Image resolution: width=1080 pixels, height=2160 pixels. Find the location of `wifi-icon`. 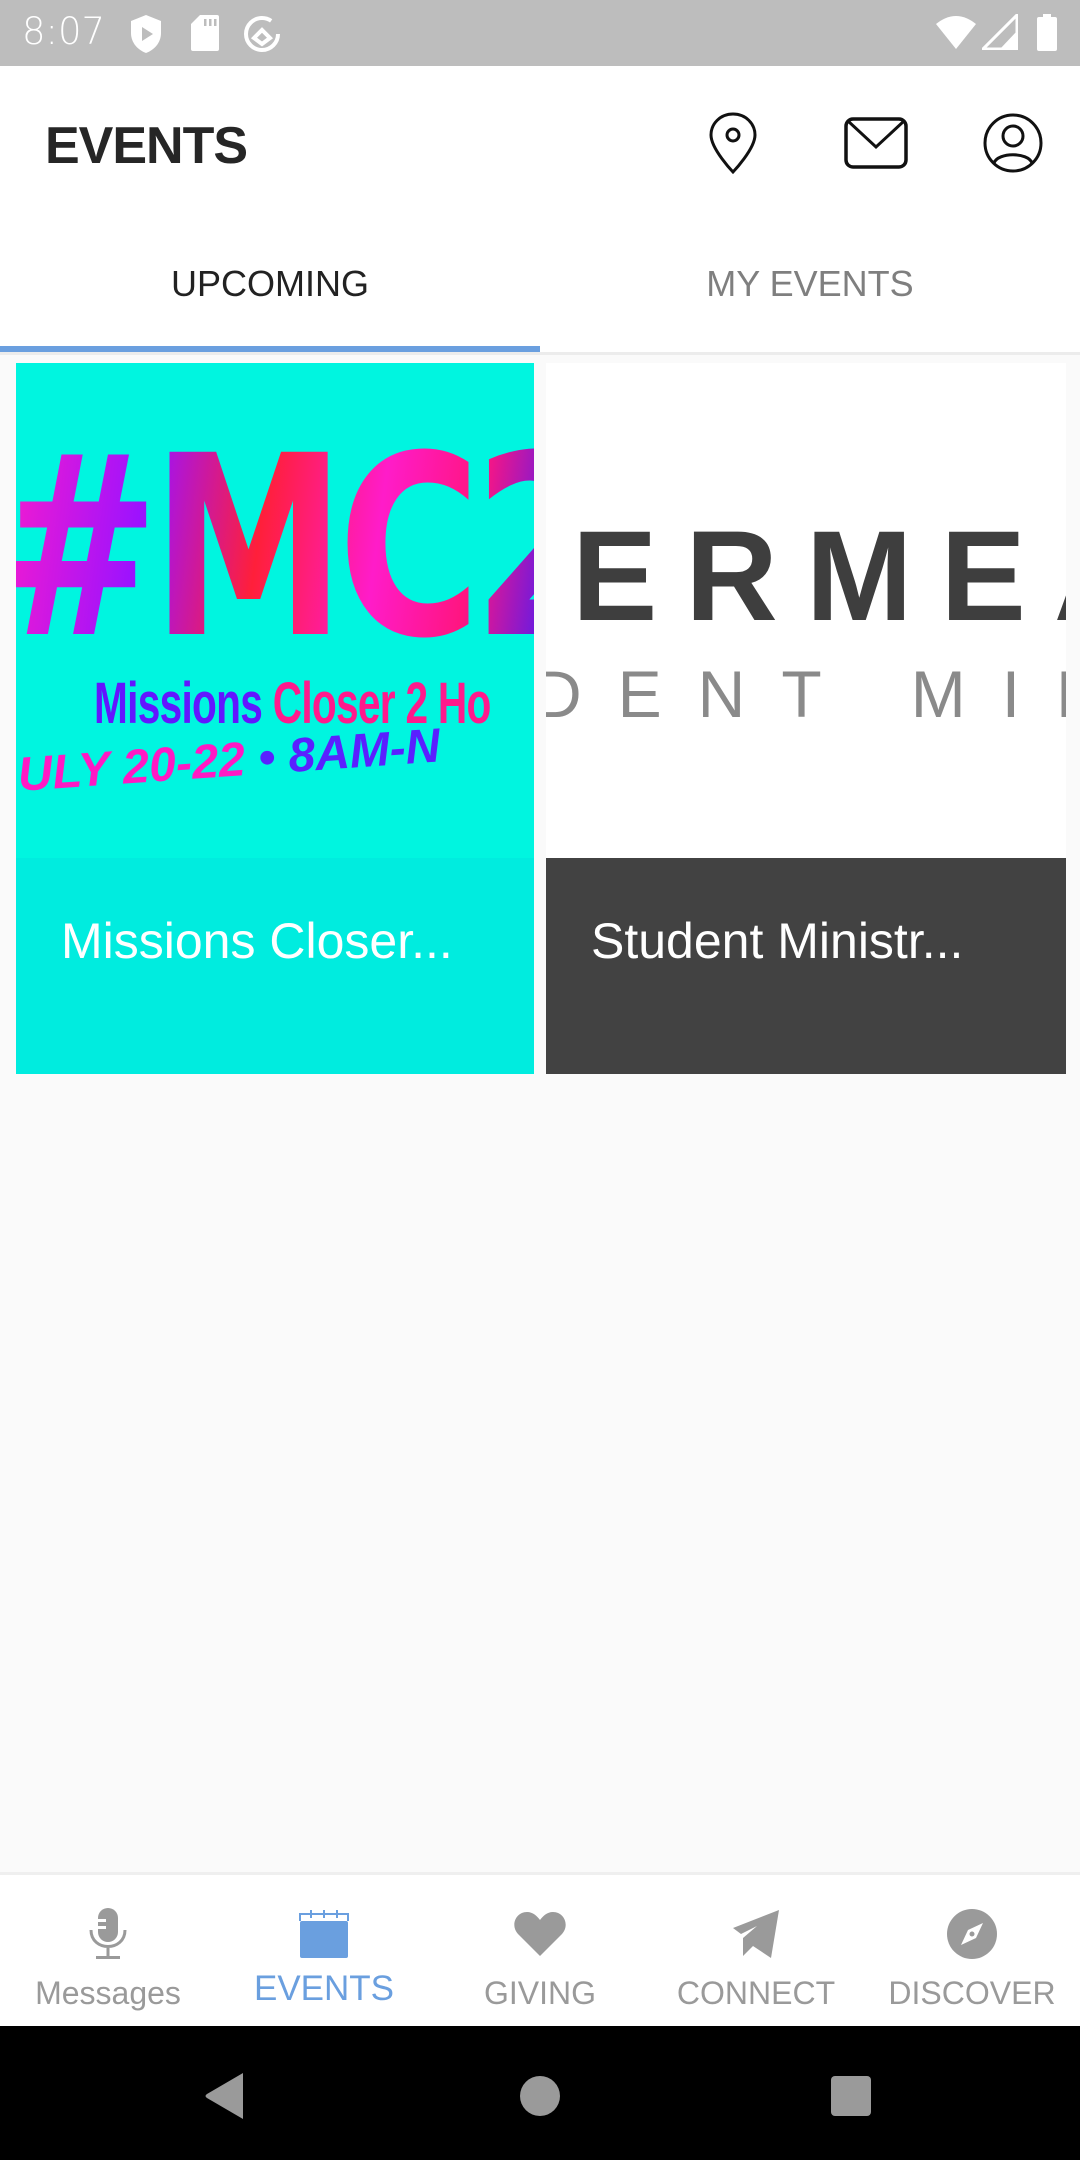

wifi-icon is located at coordinates (956, 34).